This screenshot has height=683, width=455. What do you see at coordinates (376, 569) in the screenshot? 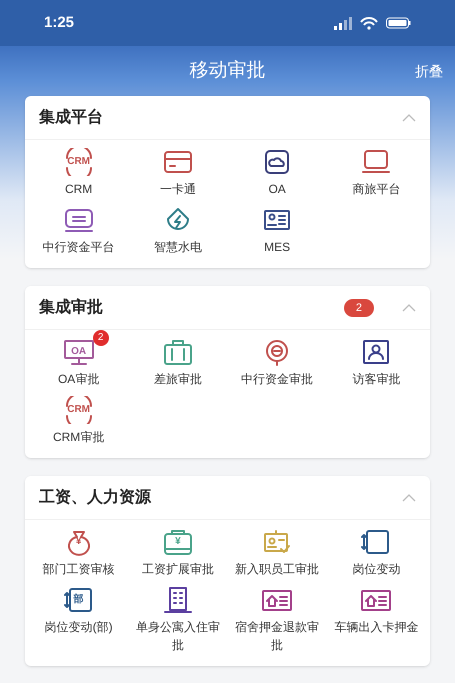
I see `app-label: 岗位变动` at bounding box center [376, 569].